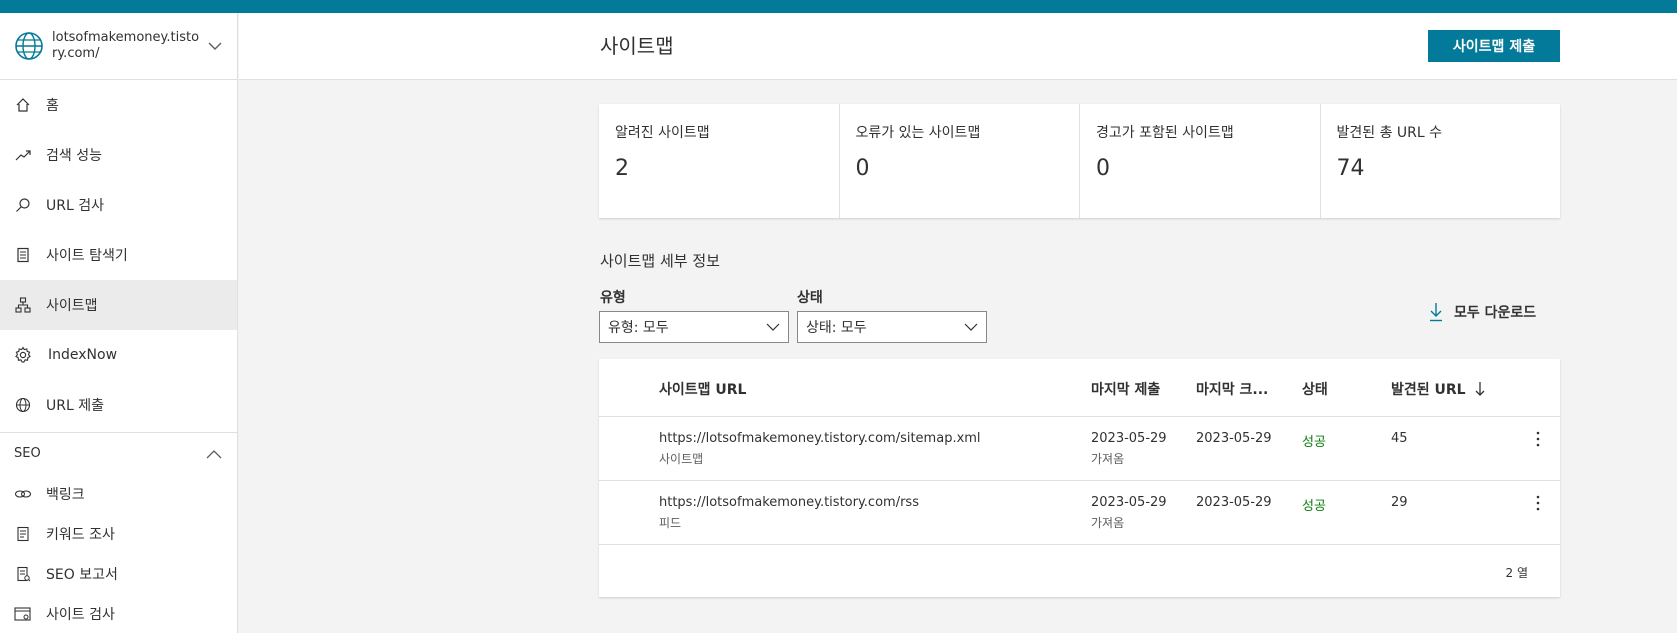 The width and height of the screenshot is (1677, 633). What do you see at coordinates (23, 255) in the screenshot?
I see `document-list-icon` at bounding box center [23, 255].